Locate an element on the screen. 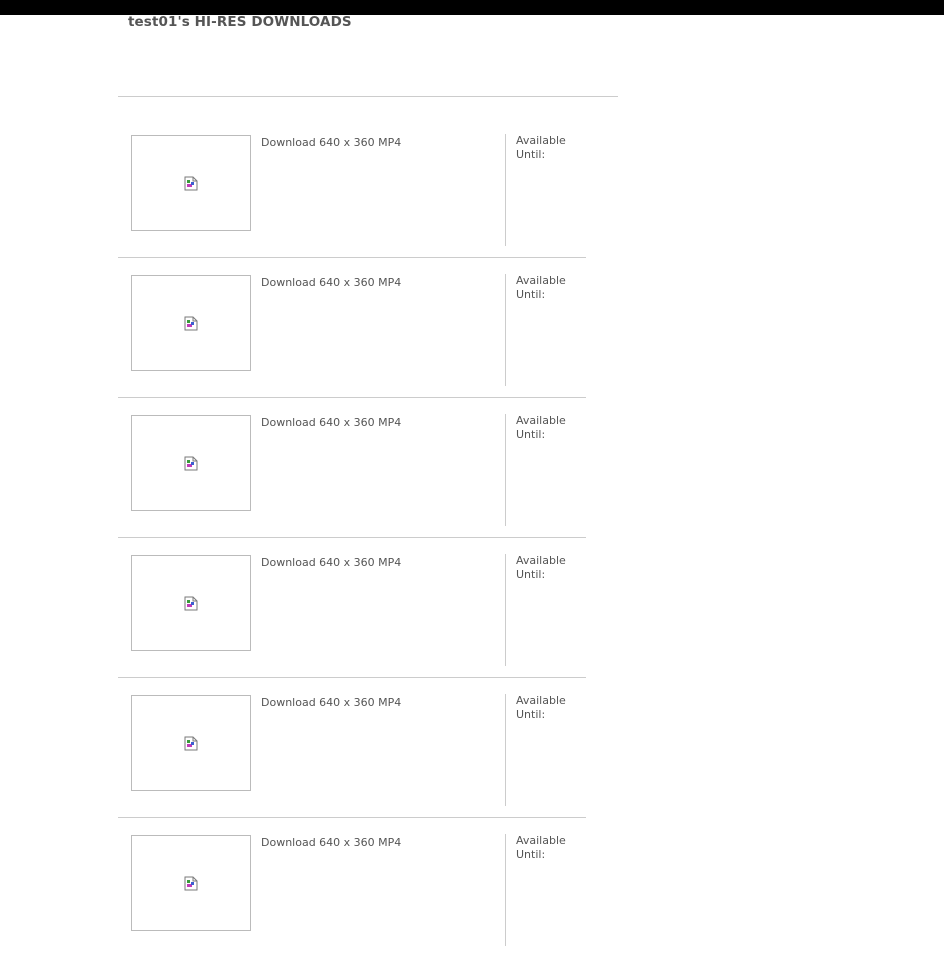 The image size is (944, 957). title-divider is located at coordinates (368, 96).